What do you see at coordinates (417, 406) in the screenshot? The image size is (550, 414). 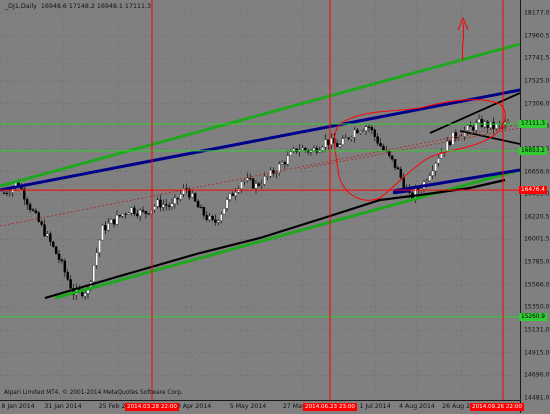 I see `time-label: 4 Aug 2014` at bounding box center [417, 406].